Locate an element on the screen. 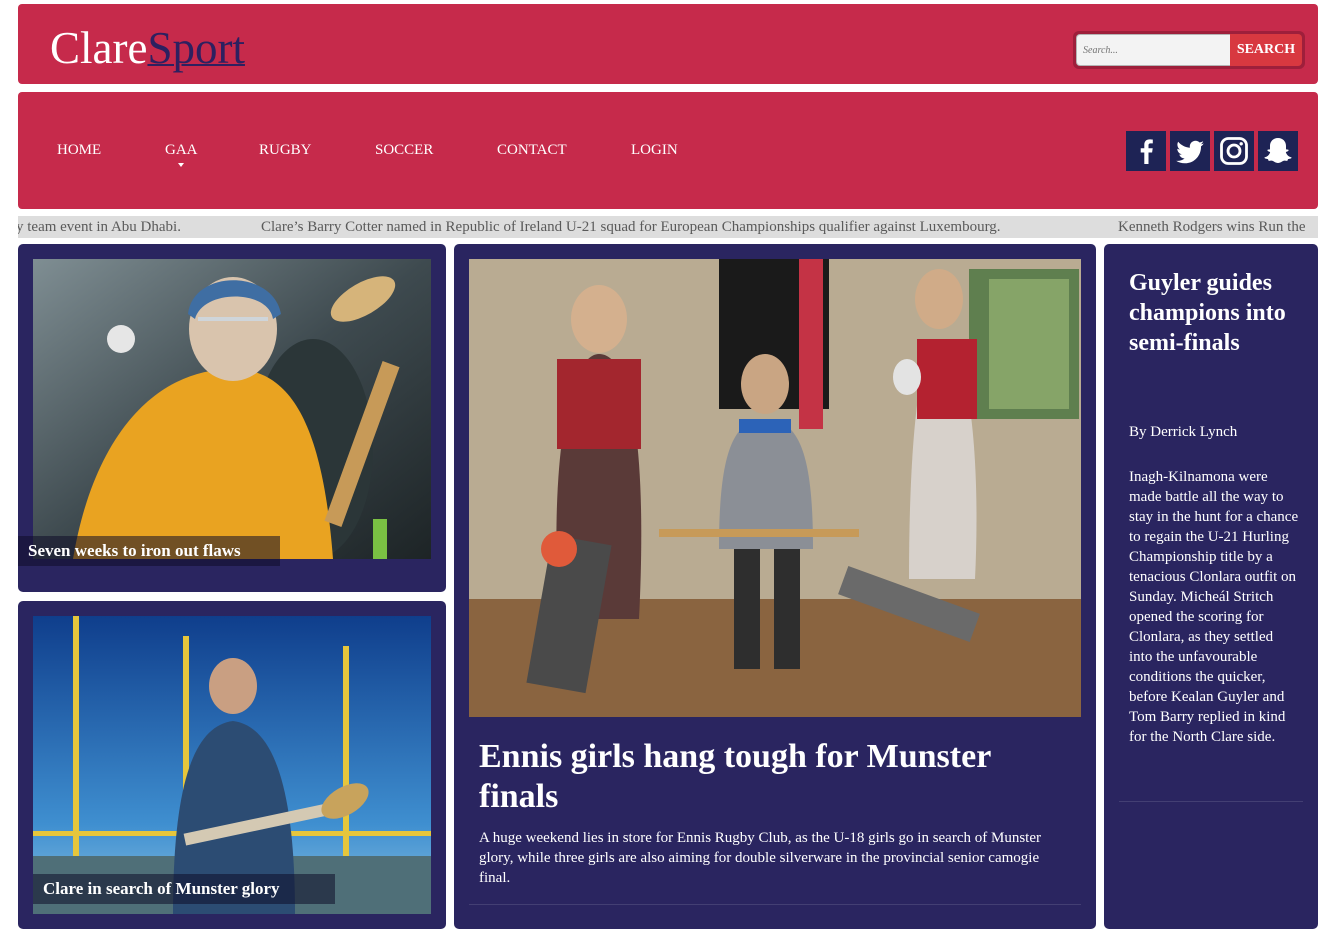 The height and width of the screenshot is (937, 1332). goalposts-photo is located at coordinates (232, 765).